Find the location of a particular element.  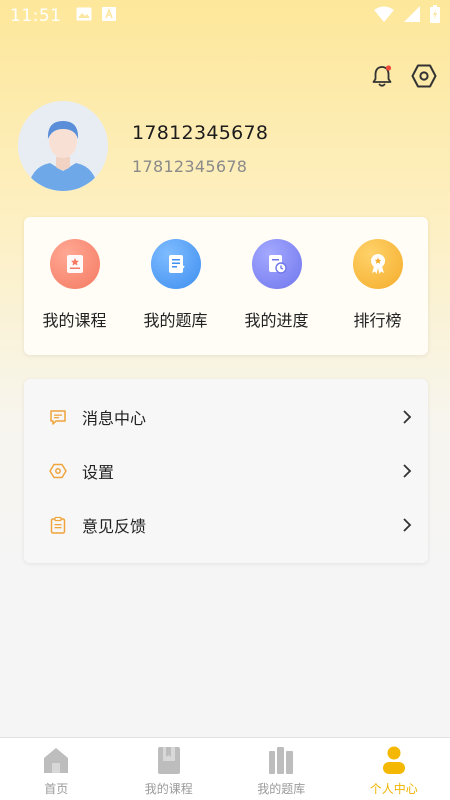

image-notification-icon is located at coordinates (84, 16).